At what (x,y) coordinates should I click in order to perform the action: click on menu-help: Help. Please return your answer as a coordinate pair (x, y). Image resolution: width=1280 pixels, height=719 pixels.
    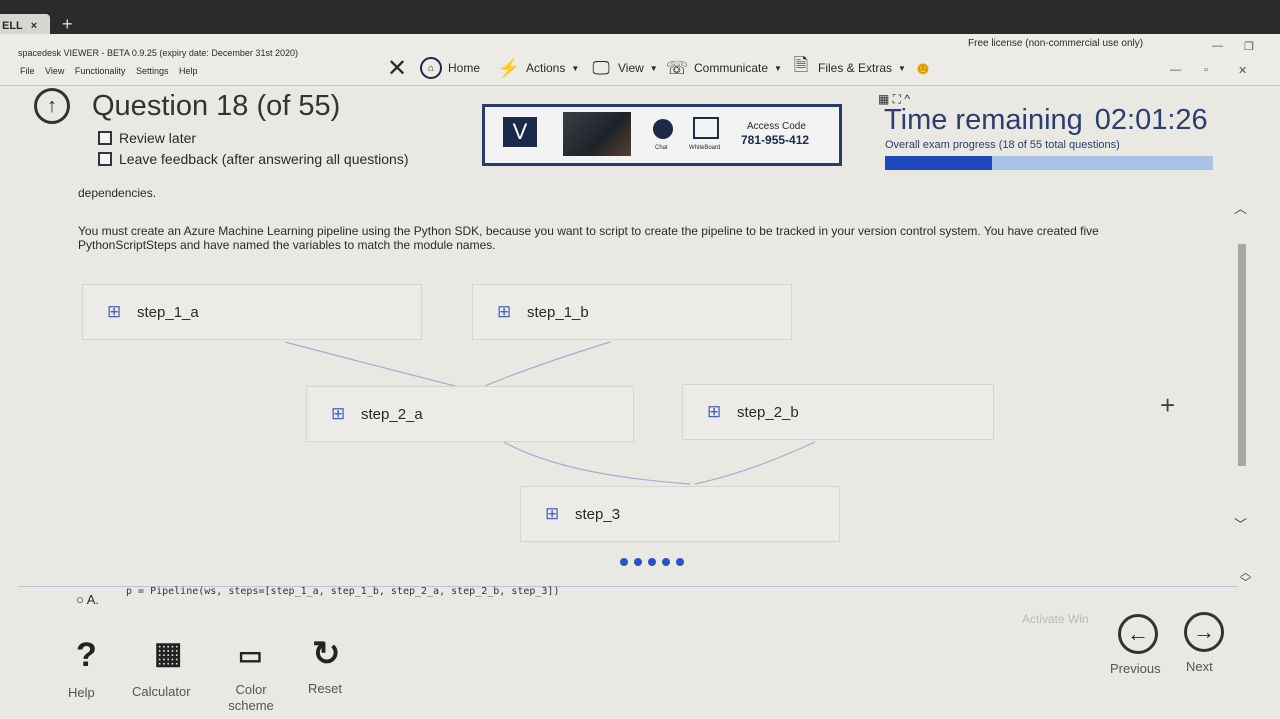
    Looking at the image, I should click on (188, 71).